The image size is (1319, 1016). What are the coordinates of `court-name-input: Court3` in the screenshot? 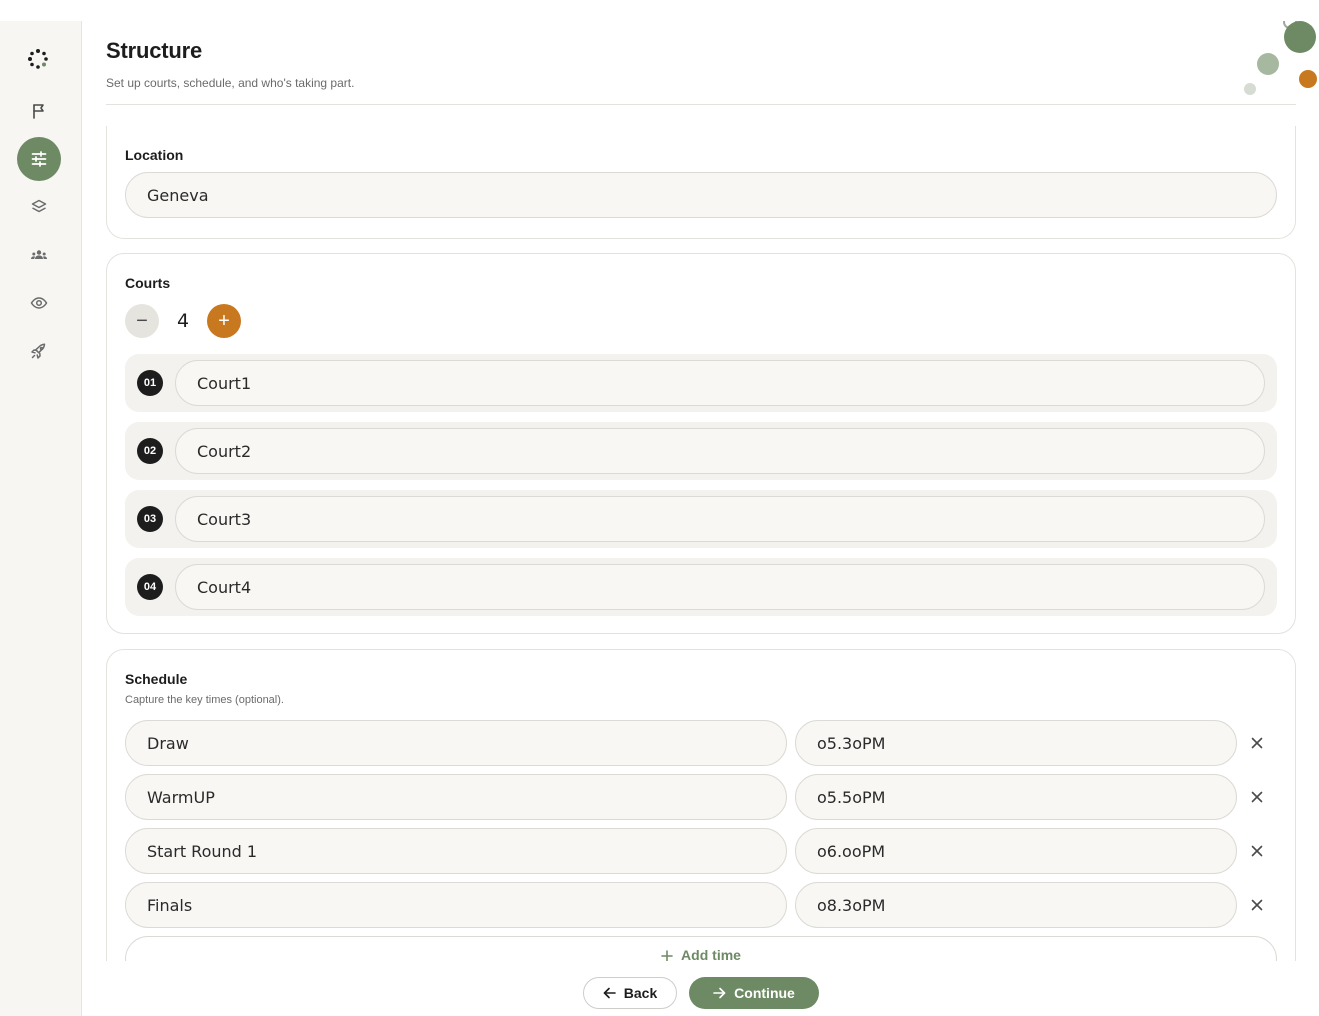 It's located at (720, 519).